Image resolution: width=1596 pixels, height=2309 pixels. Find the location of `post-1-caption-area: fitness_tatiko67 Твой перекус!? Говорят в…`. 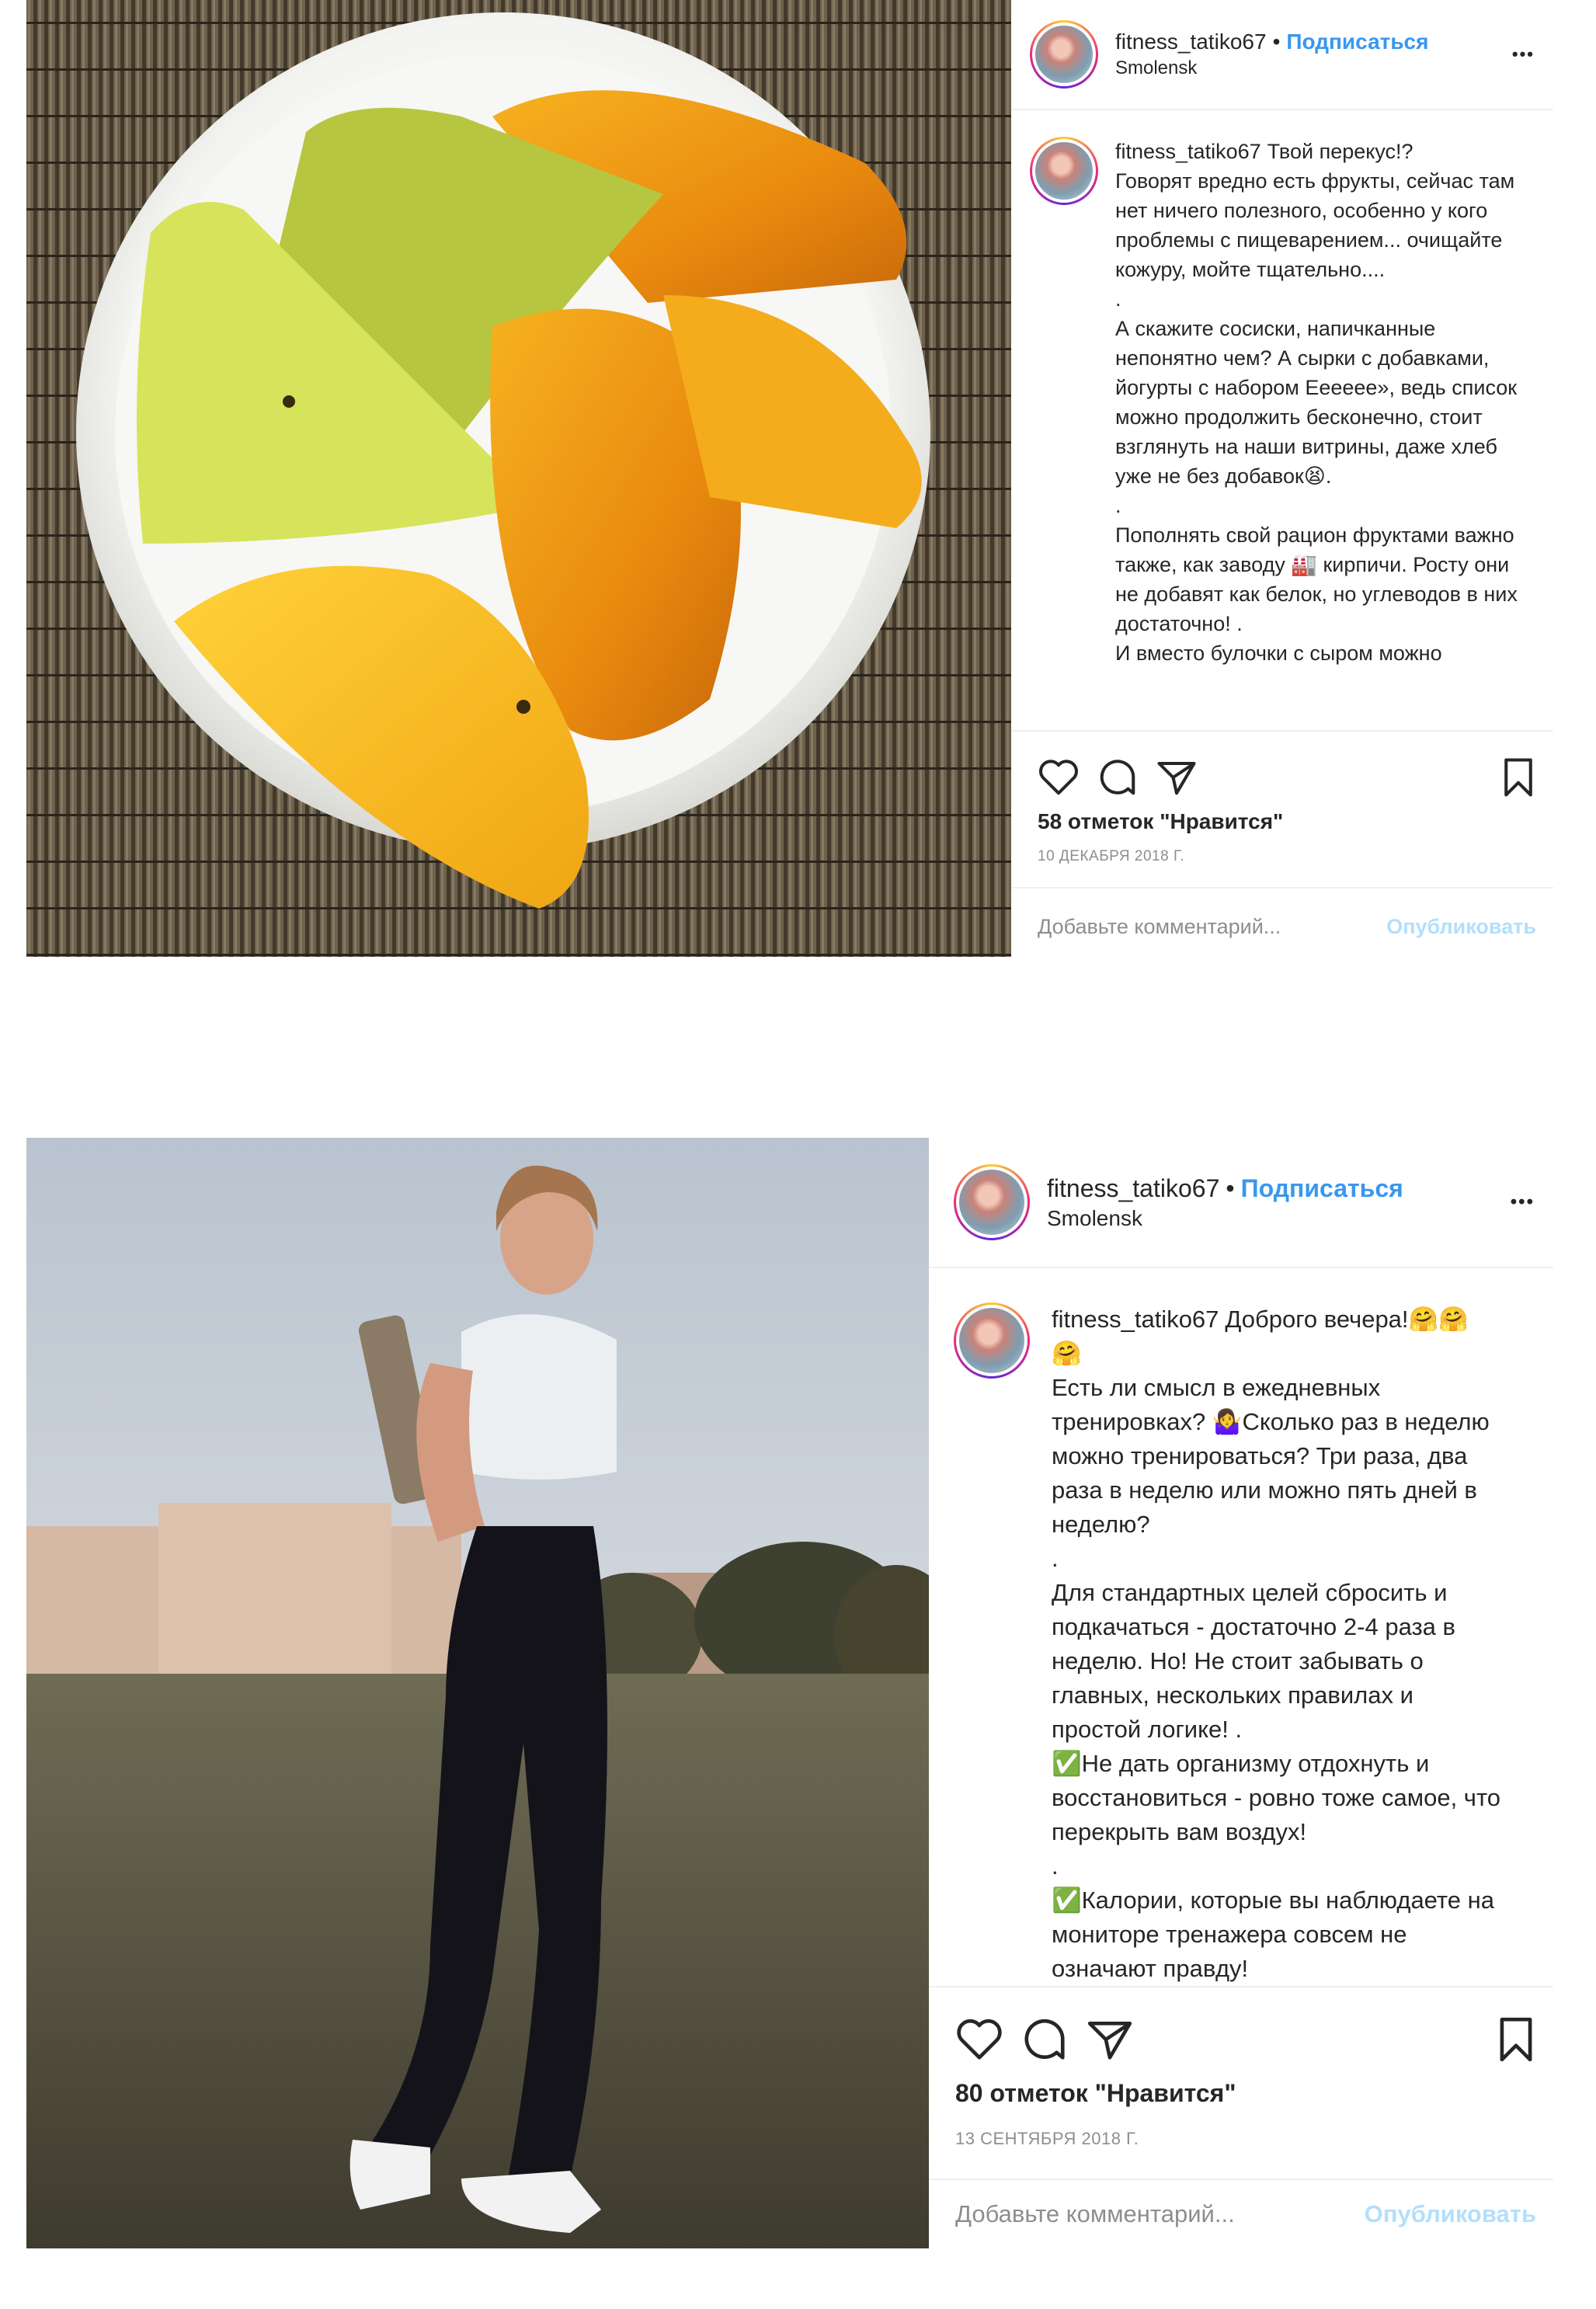

post-1-caption-area: fitness_tatiko67 Твой перекус!? Говорят в… is located at coordinates (1282, 432).